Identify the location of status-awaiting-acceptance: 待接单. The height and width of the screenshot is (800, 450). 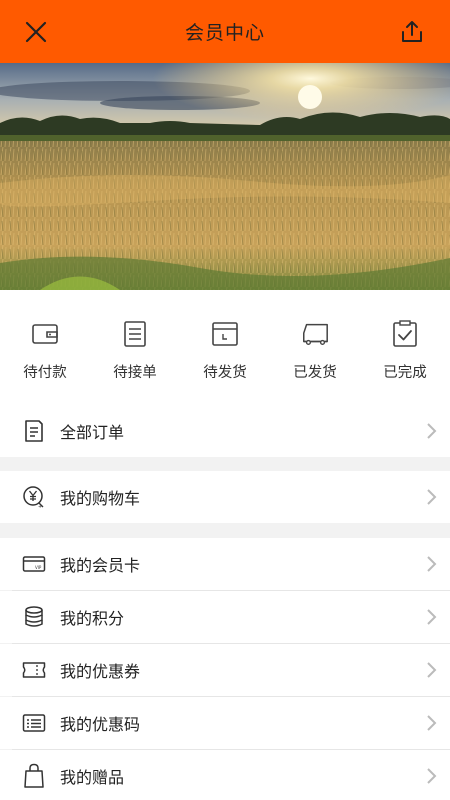
(135, 347).